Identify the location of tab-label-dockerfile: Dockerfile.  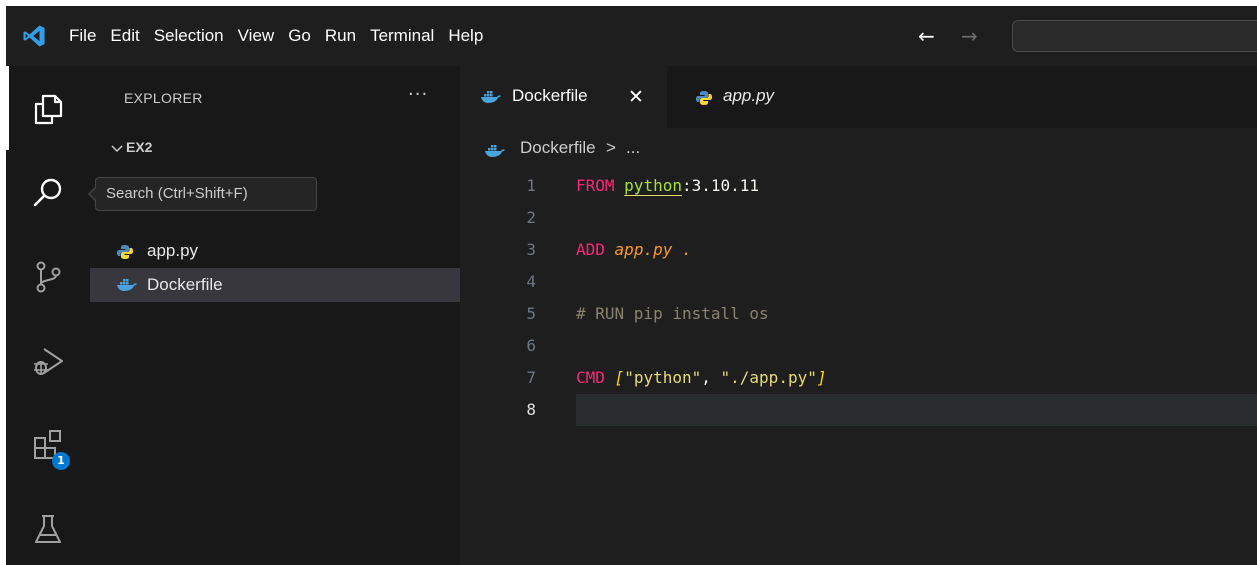
(550, 95).